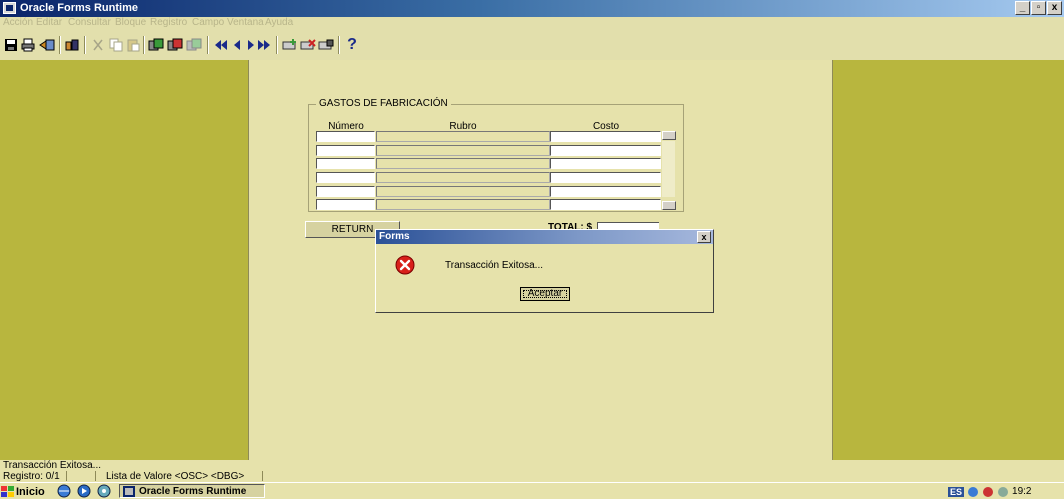  I want to click on system-tray: ES 19:2, so click(1006, 491).